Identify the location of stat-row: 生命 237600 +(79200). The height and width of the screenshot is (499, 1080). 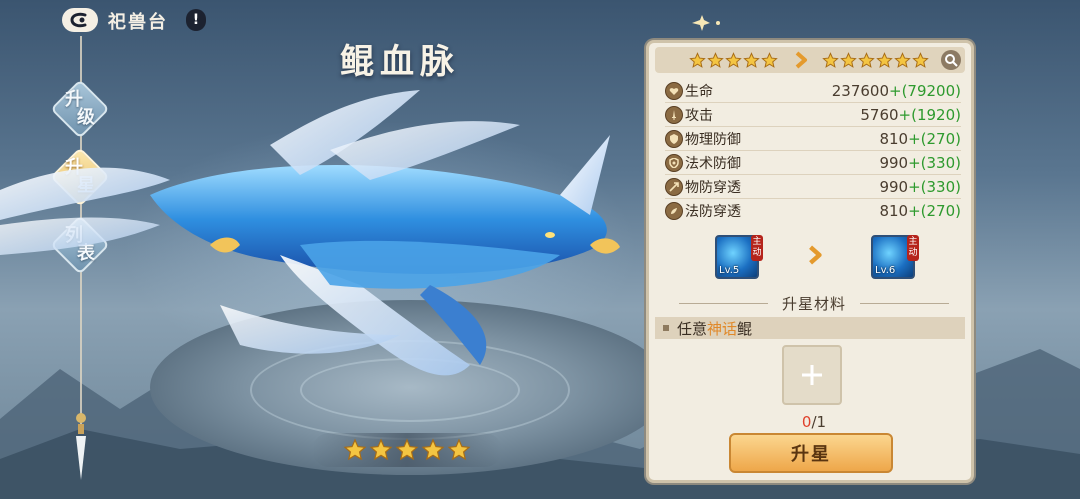
(813, 91).